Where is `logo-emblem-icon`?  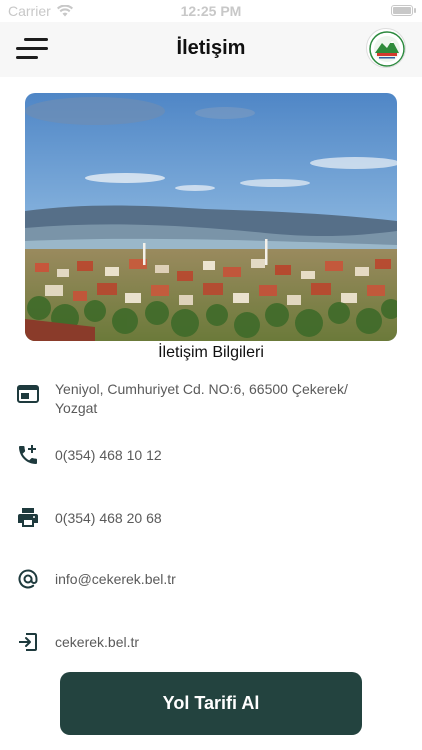
logo-emblem-icon is located at coordinates (387, 49).